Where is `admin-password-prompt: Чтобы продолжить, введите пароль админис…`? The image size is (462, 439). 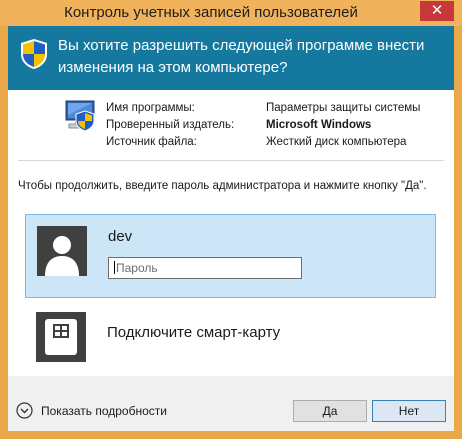 admin-password-prompt: Чтобы продолжить, введите пароль админис… is located at coordinates (222, 186).